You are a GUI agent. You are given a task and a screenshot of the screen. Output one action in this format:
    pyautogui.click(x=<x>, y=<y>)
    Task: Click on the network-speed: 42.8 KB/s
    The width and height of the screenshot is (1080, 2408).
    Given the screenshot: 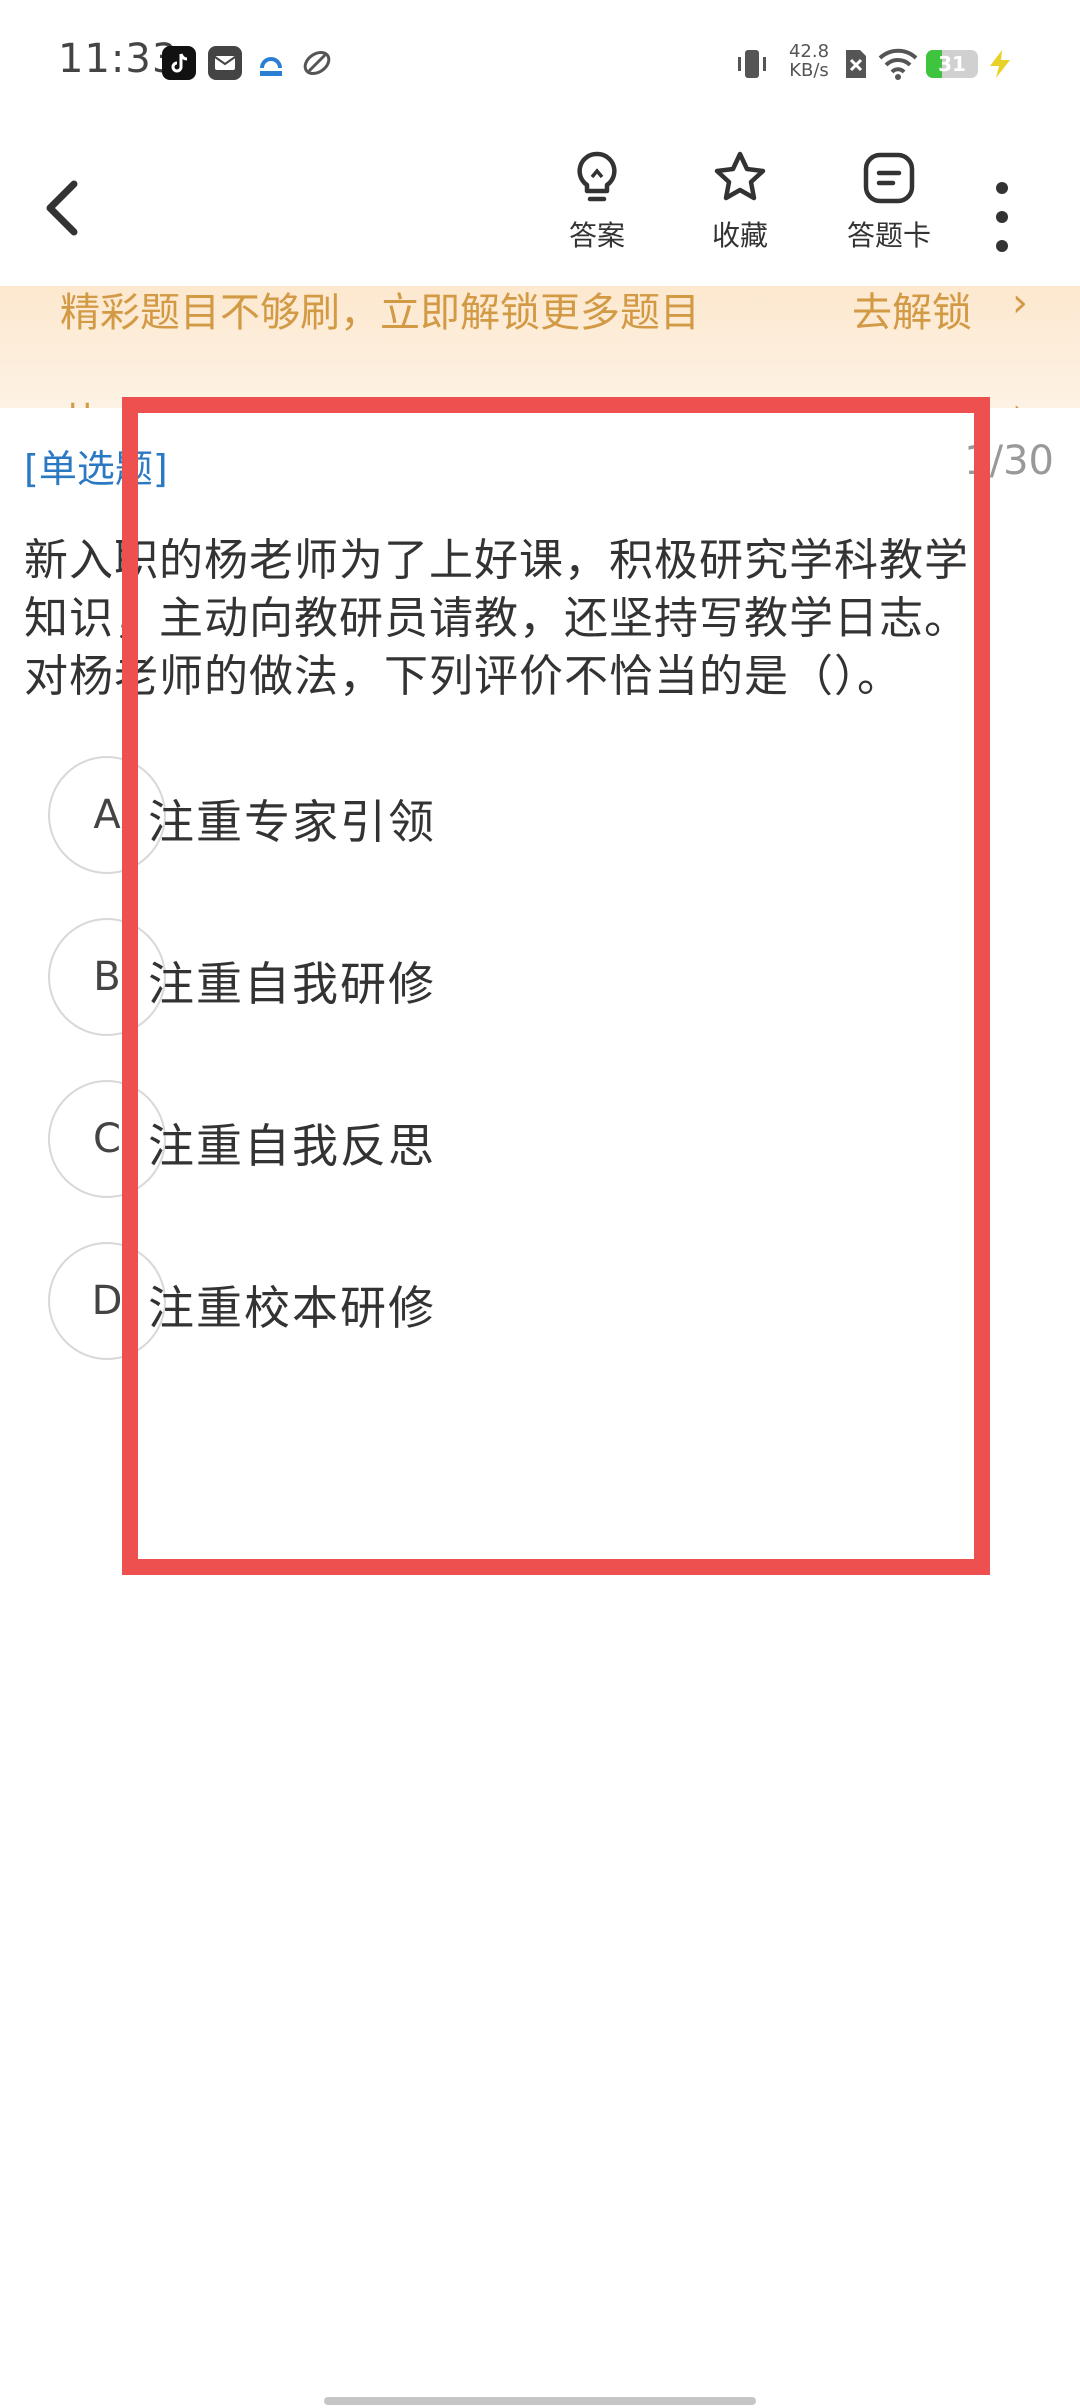 What is the action you would take?
    pyautogui.click(x=809, y=61)
    